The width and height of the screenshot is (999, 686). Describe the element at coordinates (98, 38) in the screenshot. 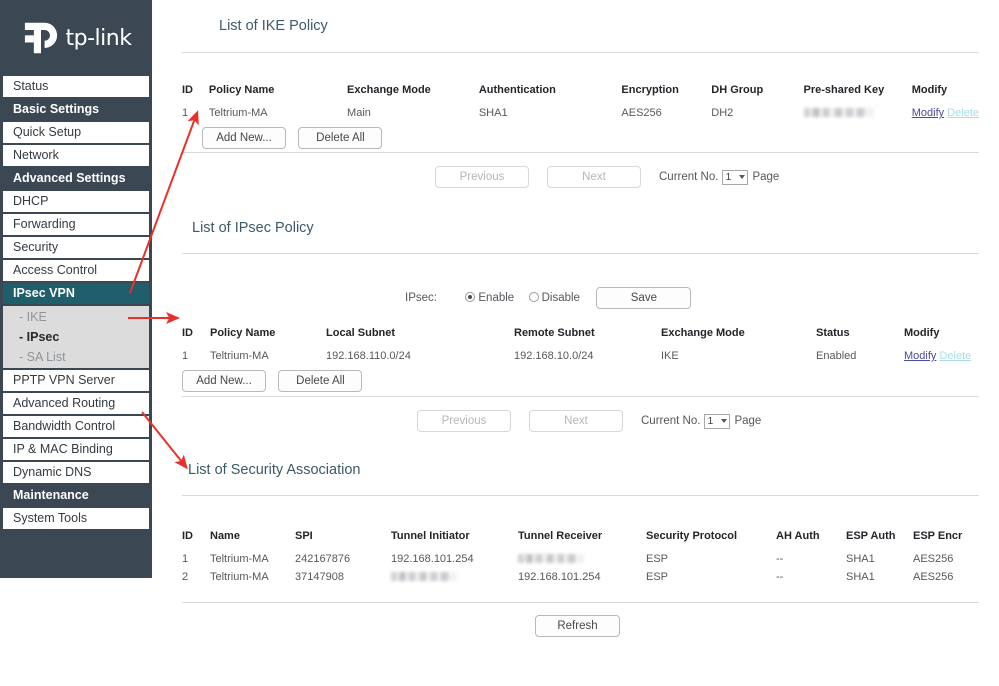

I see `brand-name: tp-link` at that location.